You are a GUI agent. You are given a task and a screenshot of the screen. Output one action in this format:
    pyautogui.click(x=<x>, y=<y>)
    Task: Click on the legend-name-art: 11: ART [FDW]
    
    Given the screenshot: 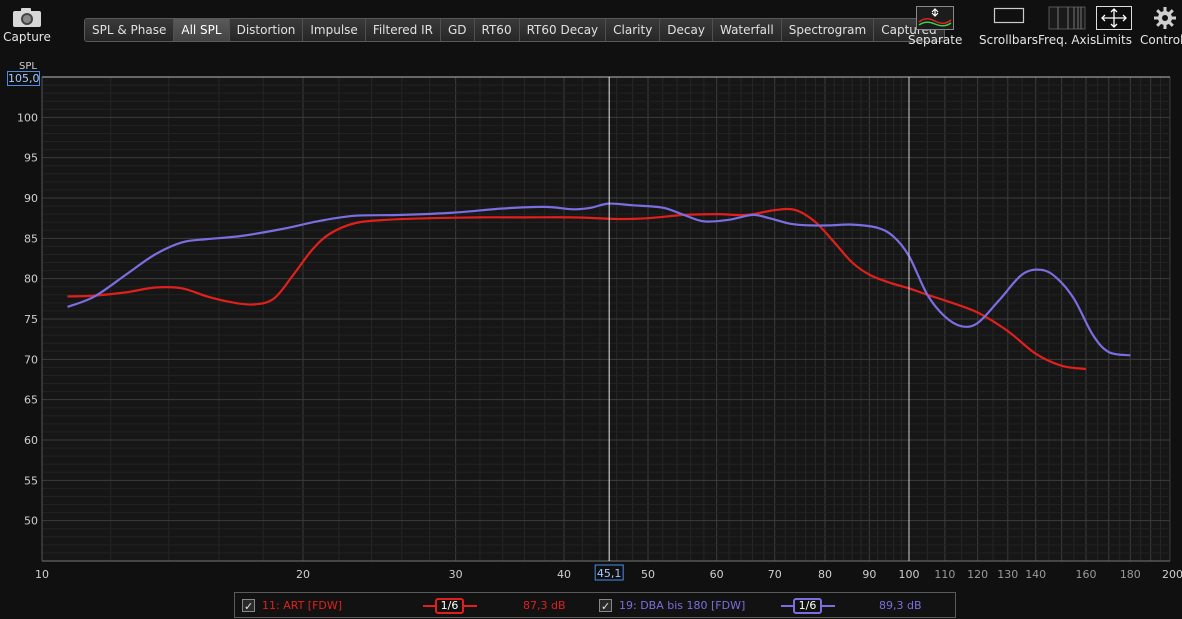 What is the action you would take?
    pyautogui.click(x=302, y=605)
    